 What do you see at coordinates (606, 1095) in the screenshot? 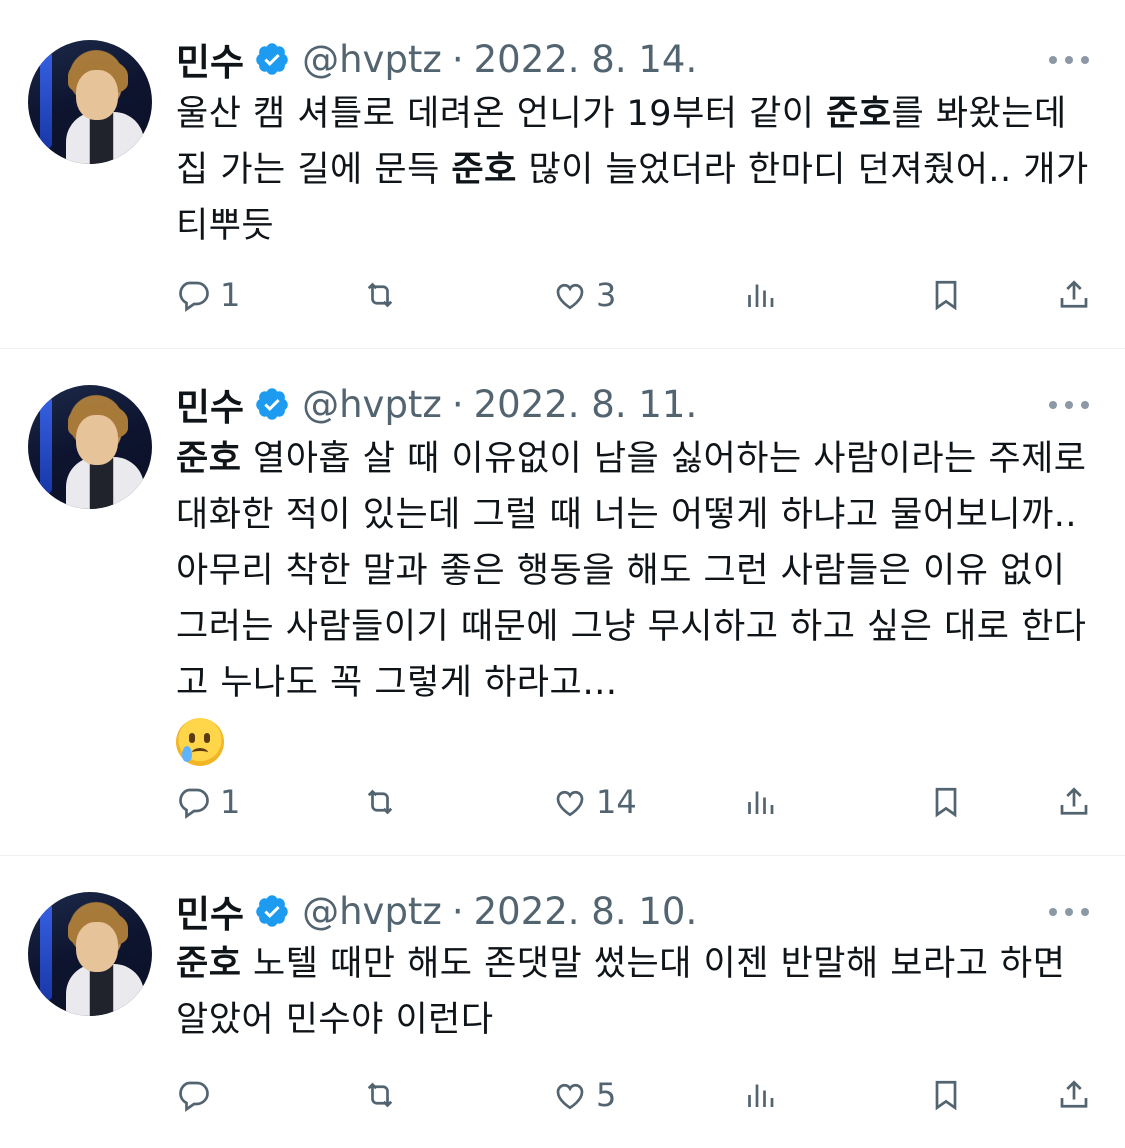
I see `like-count: 5` at bounding box center [606, 1095].